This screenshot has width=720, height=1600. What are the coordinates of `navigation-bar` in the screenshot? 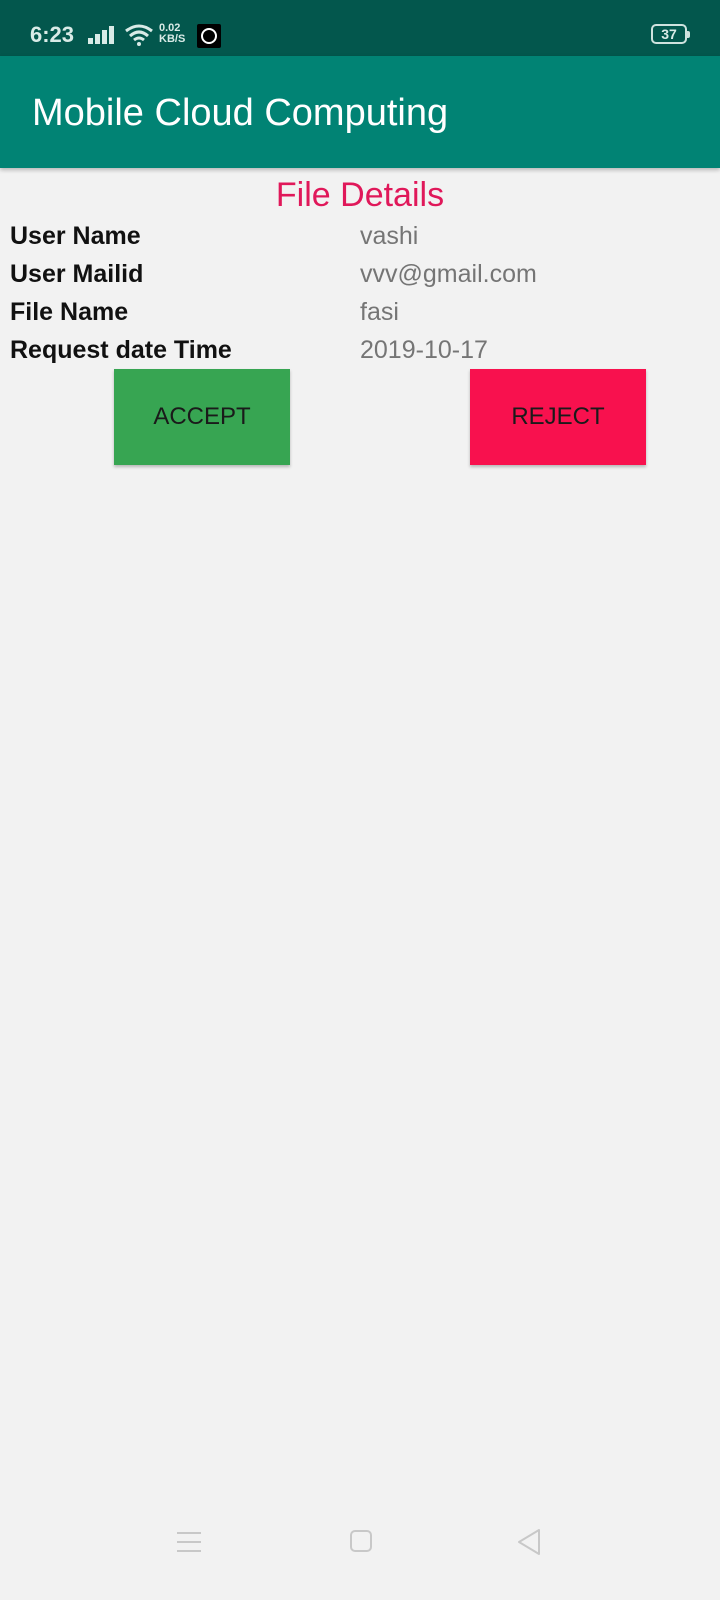 It's located at (360, 1554).